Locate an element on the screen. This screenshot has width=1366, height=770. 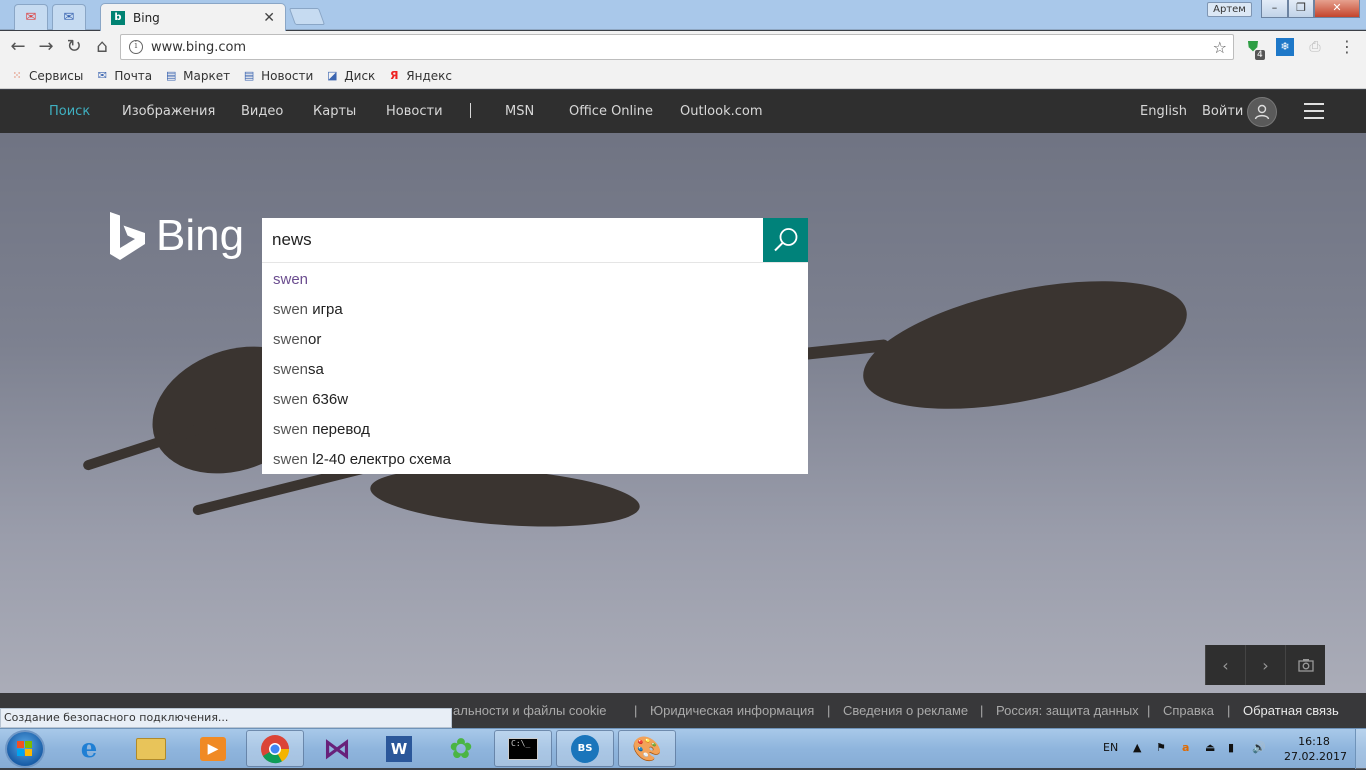
close-tab-icon: ✕ is located at coordinates (269, 18).